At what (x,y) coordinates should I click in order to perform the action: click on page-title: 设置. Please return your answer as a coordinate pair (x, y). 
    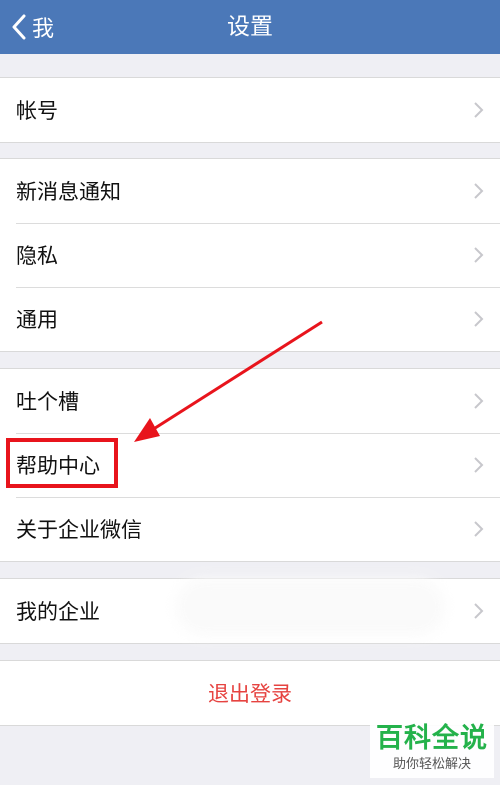
    Looking at the image, I should click on (250, 27).